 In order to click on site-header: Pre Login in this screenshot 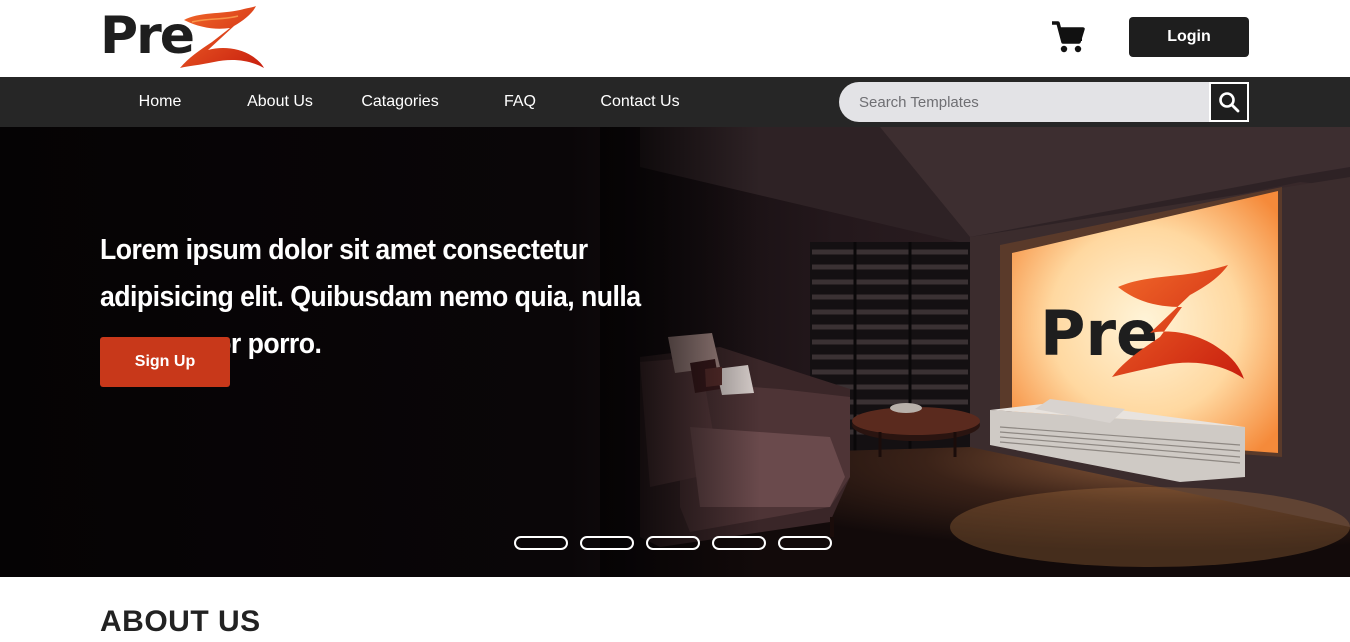, I will do `click(675, 38)`.